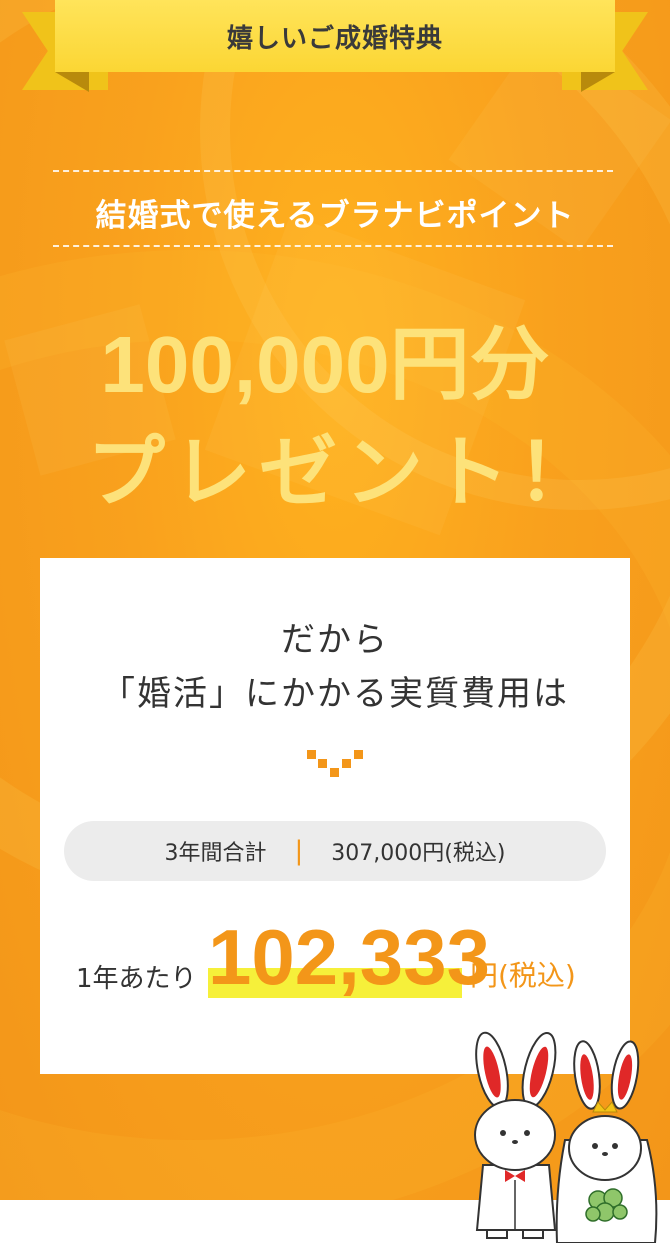 The height and width of the screenshot is (1243, 670). Describe the element at coordinates (344, 472) in the screenshot. I see `present-text: プレゼント！` at that location.